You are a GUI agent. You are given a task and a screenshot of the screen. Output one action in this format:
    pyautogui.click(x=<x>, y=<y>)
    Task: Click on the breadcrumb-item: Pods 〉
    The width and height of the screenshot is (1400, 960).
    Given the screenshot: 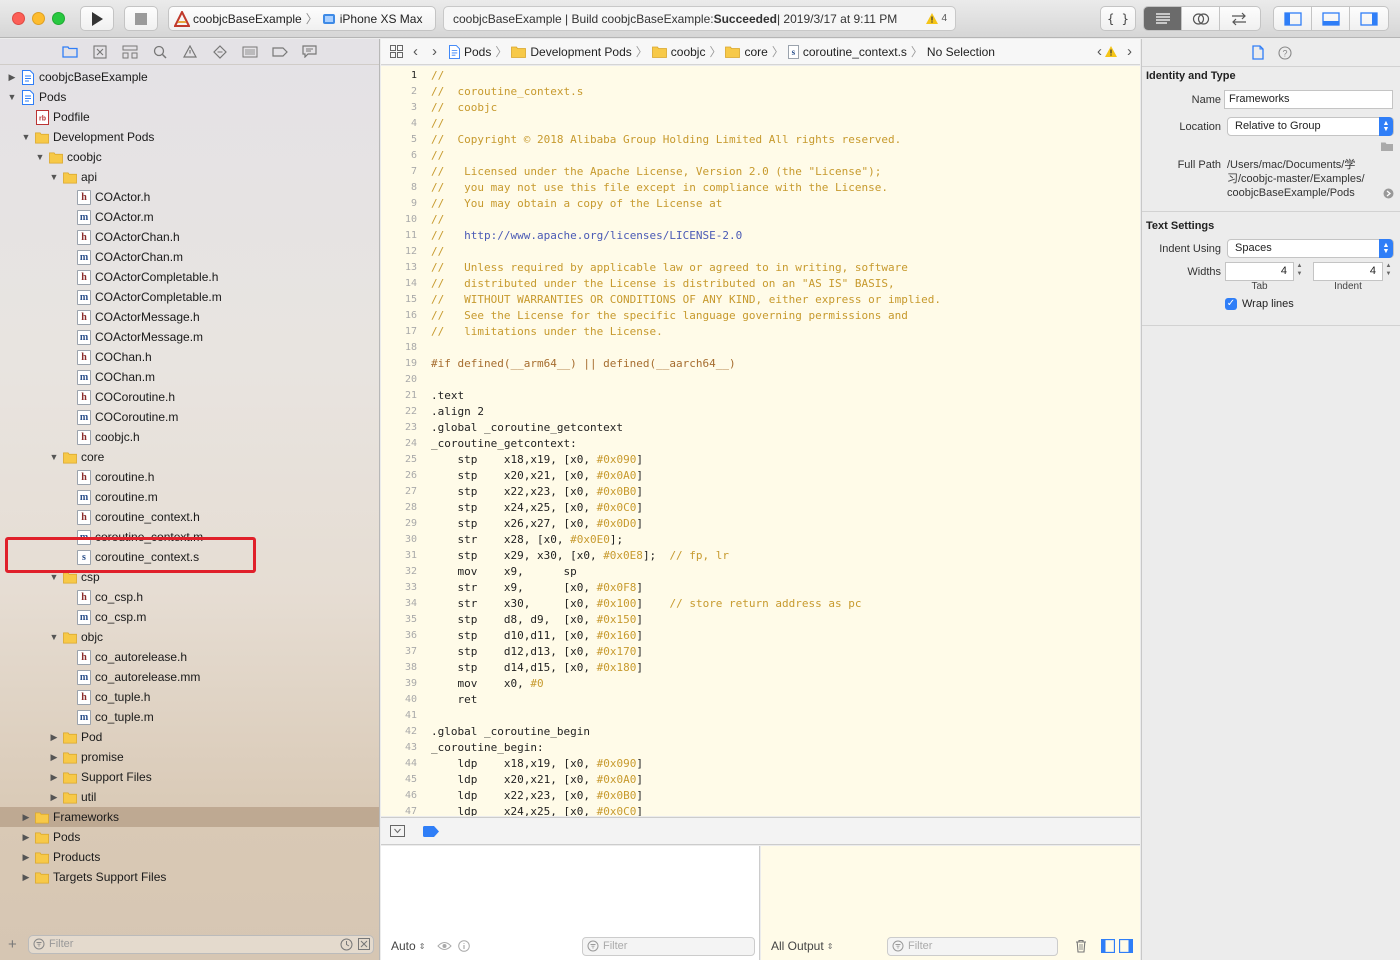 What is the action you would take?
    pyautogui.click(x=478, y=51)
    